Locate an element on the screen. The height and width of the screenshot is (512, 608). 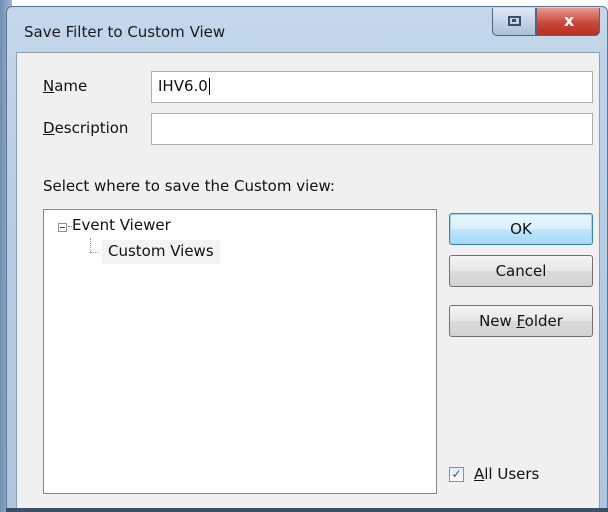
new-folder-button: New Folder is located at coordinates (521, 321).